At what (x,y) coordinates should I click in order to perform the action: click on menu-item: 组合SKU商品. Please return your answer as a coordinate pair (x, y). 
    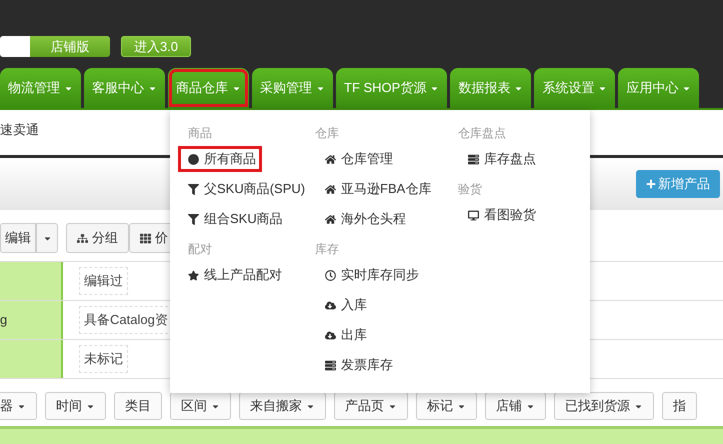
    Looking at the image, I should click on (233, 219).